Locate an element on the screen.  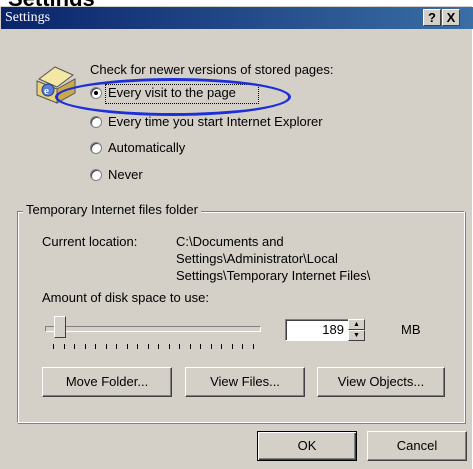
radio-never is located at coordinates (96, 175).